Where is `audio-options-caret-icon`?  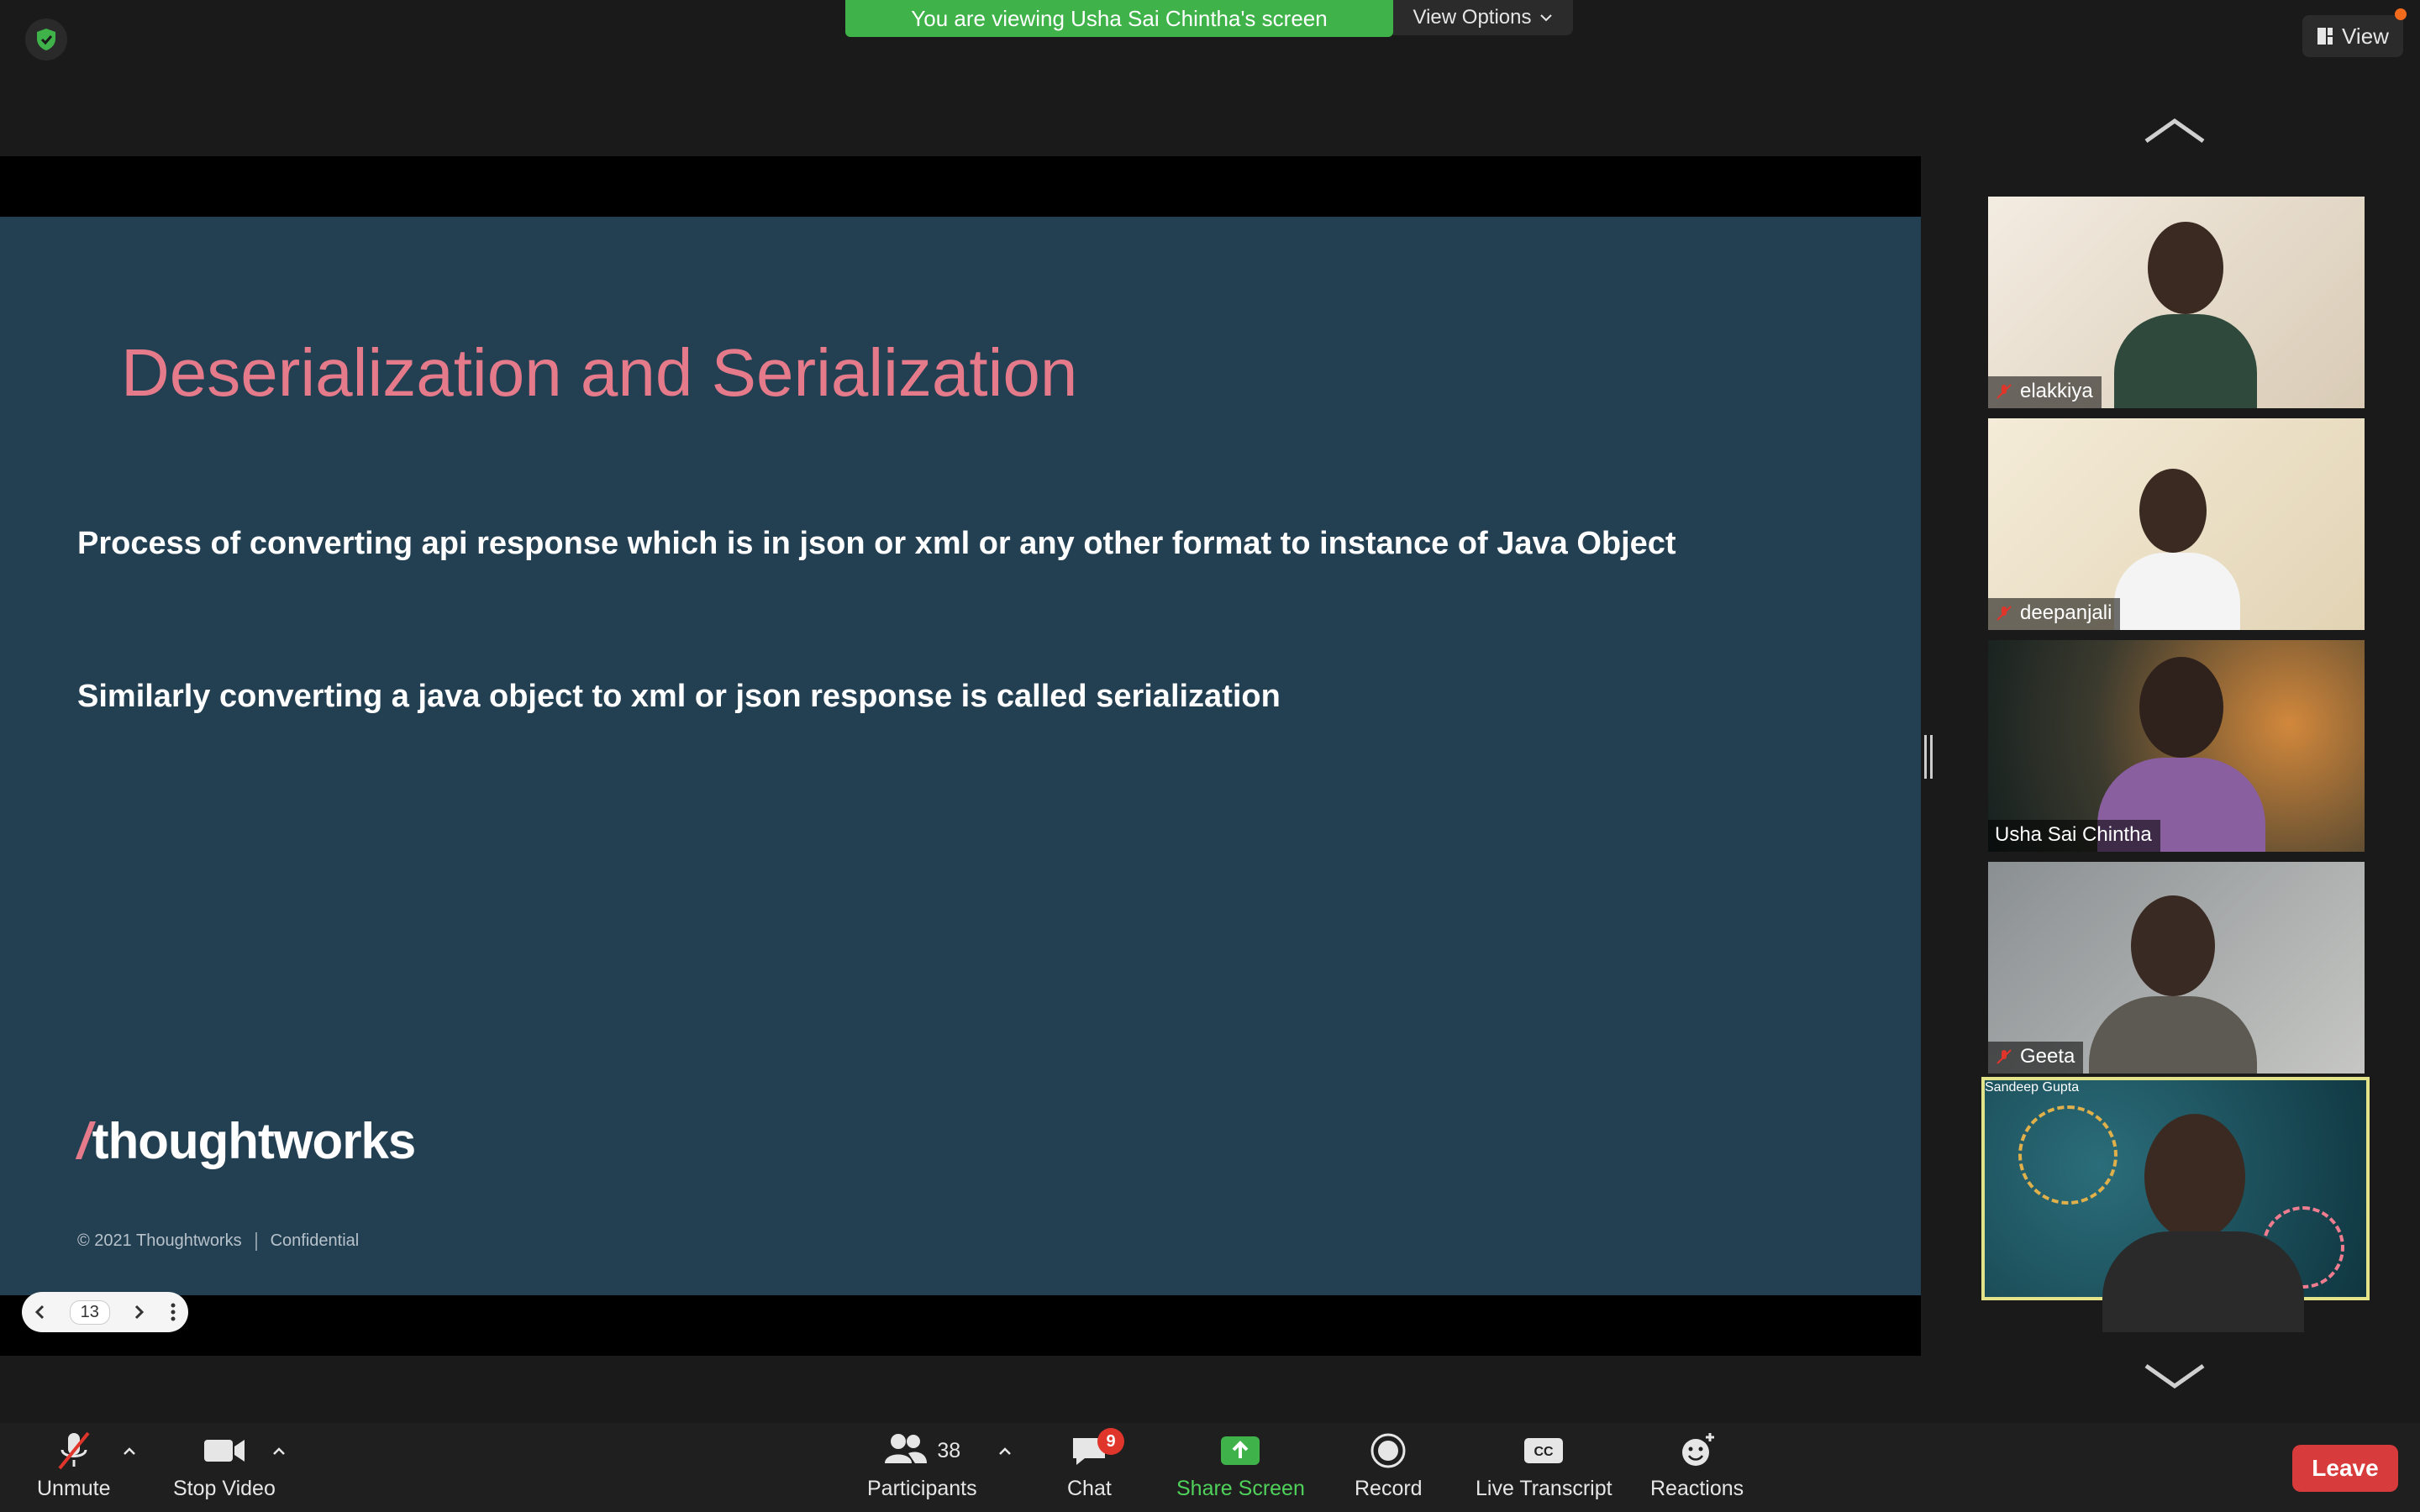 audio-options-caret-icon is located at coordinates (129, 1451).